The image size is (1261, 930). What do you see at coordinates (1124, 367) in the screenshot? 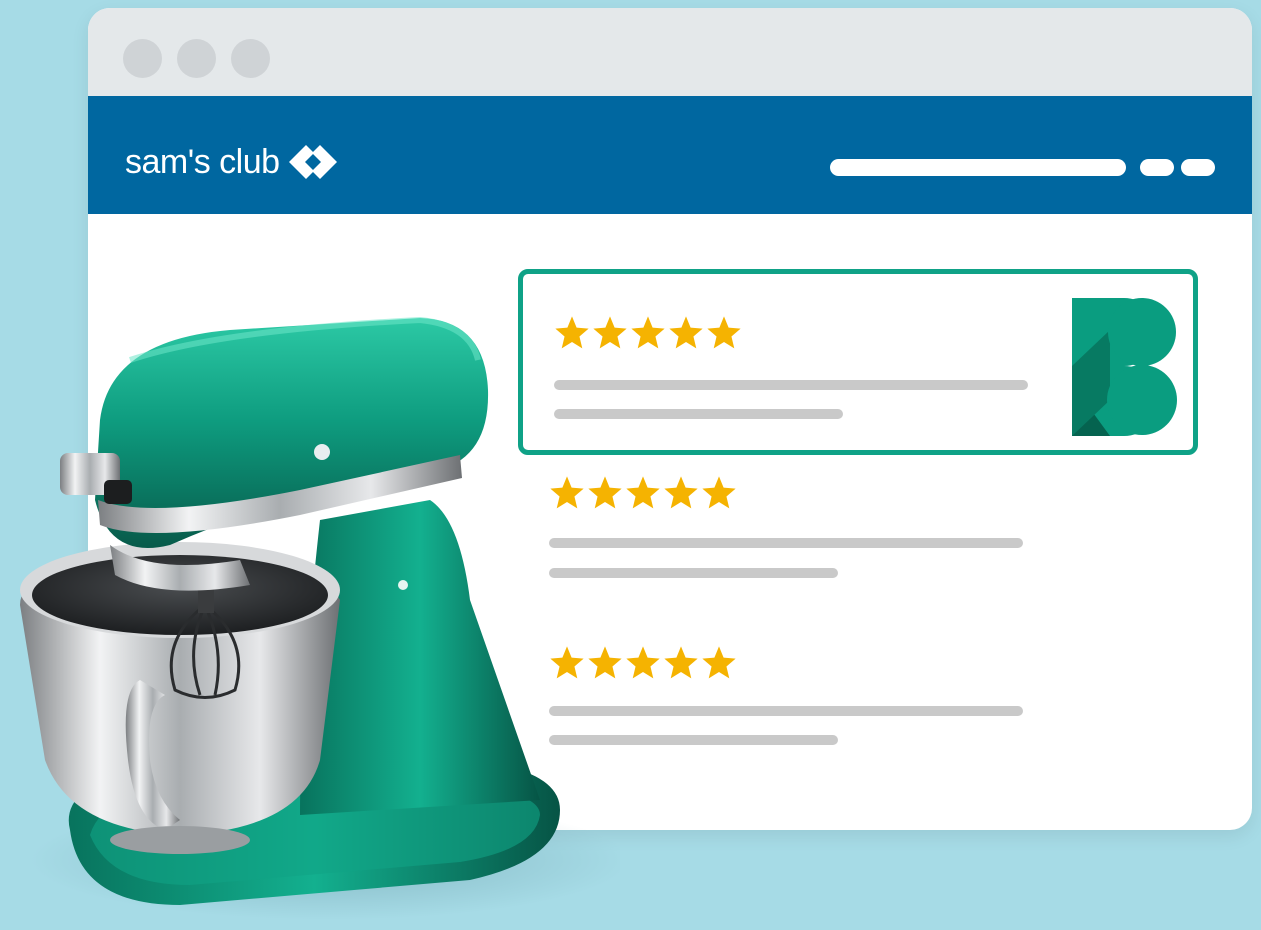
I see `b-logo-icon` at bounding box center [1124, 367].